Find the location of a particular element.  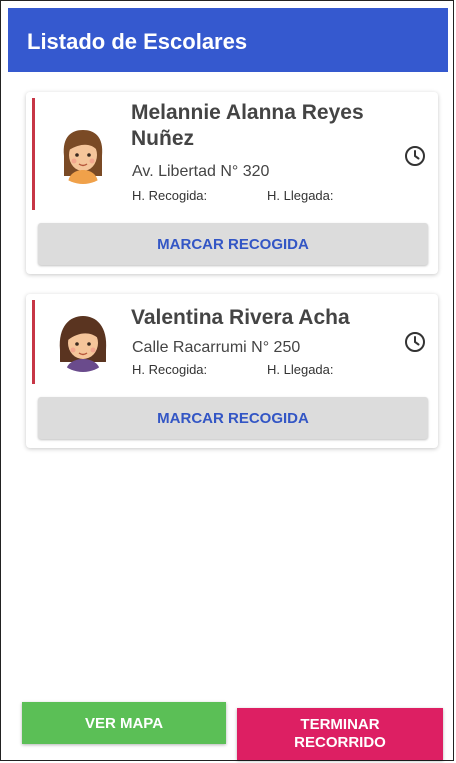

student-name: Melannie Alanna Reyes Nuñez is located at coordinates (247, 125).